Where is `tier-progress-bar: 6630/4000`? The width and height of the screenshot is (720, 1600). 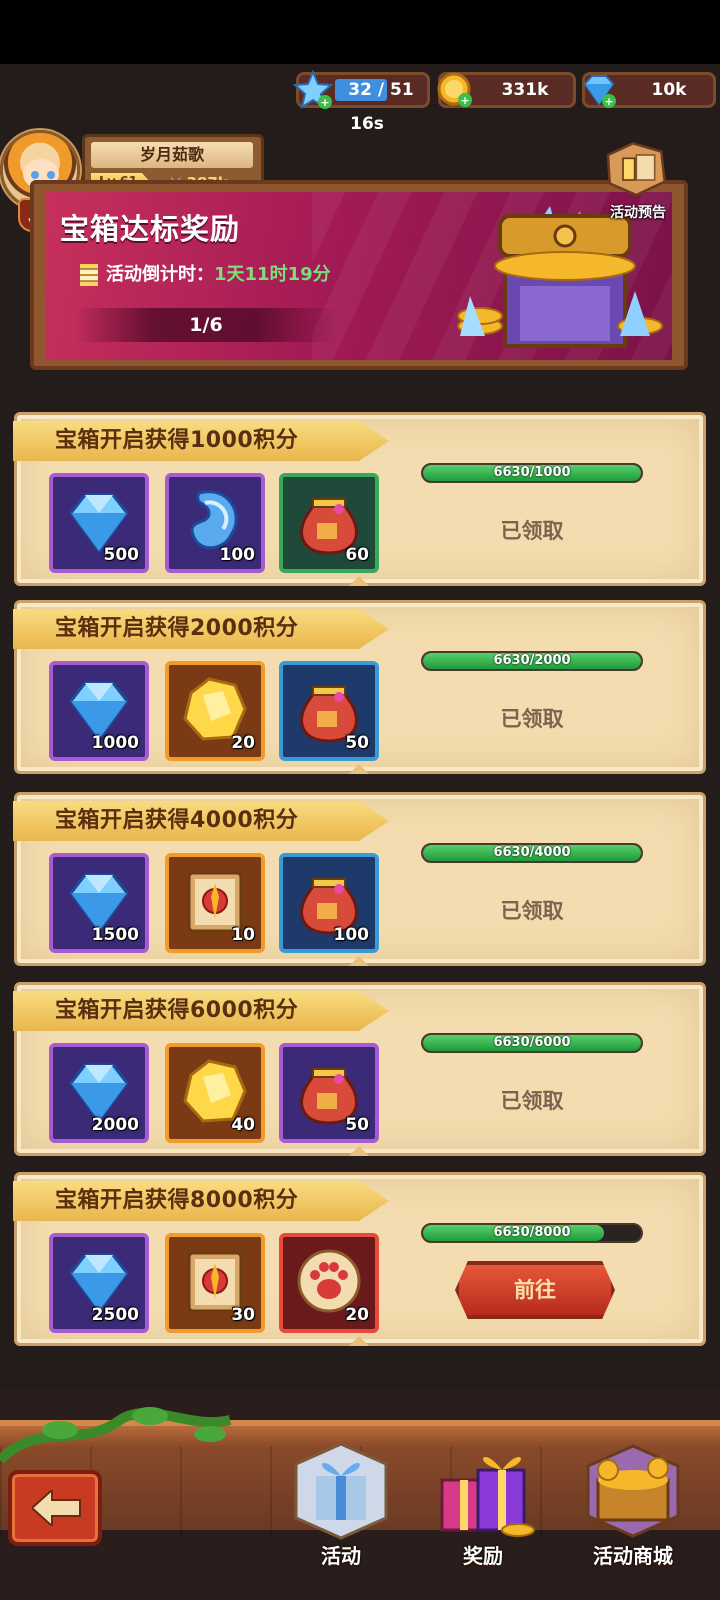
tier-progress-bar: 6630/4000 is located at coordinates (532, 853).